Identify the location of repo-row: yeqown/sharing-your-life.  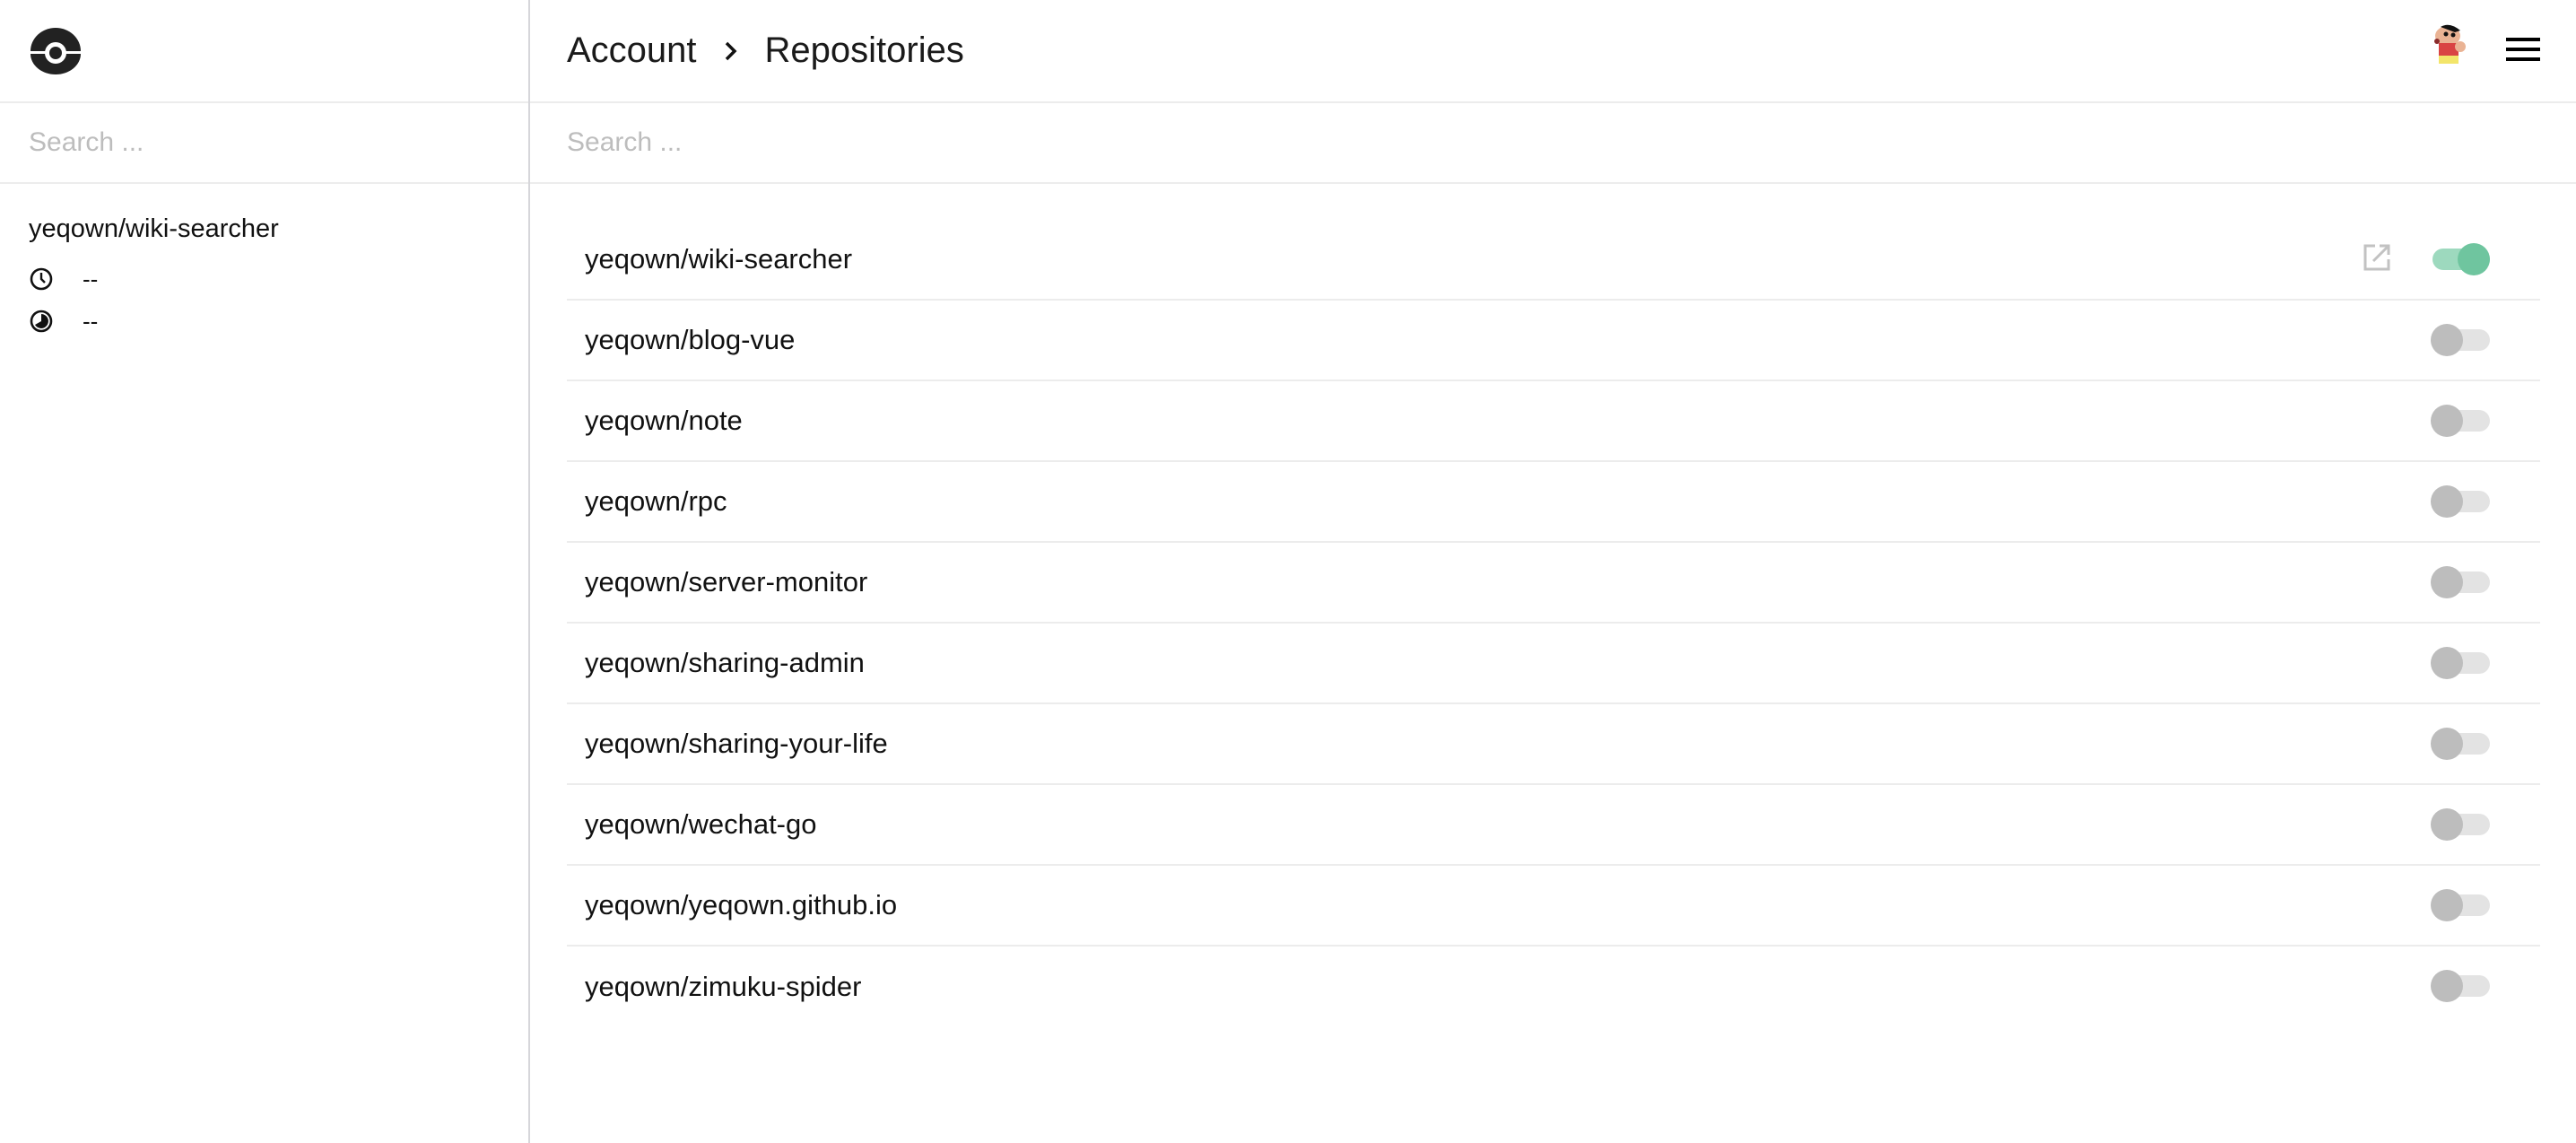
(1553, 744).